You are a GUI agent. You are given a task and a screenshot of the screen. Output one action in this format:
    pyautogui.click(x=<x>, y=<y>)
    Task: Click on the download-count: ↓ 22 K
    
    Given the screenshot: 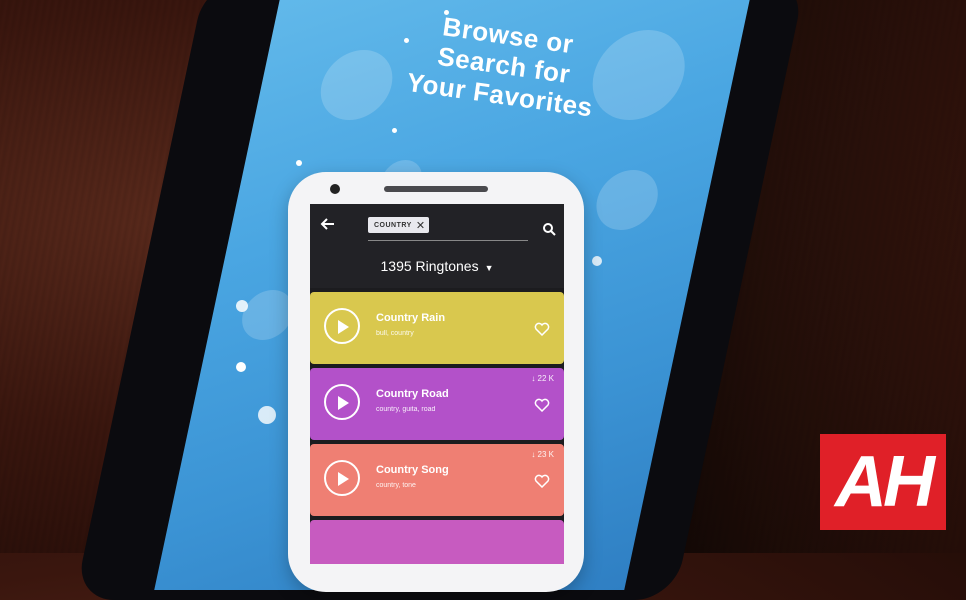 What is the action you would take?
    pyautogui.click(x=542, y=378)
    